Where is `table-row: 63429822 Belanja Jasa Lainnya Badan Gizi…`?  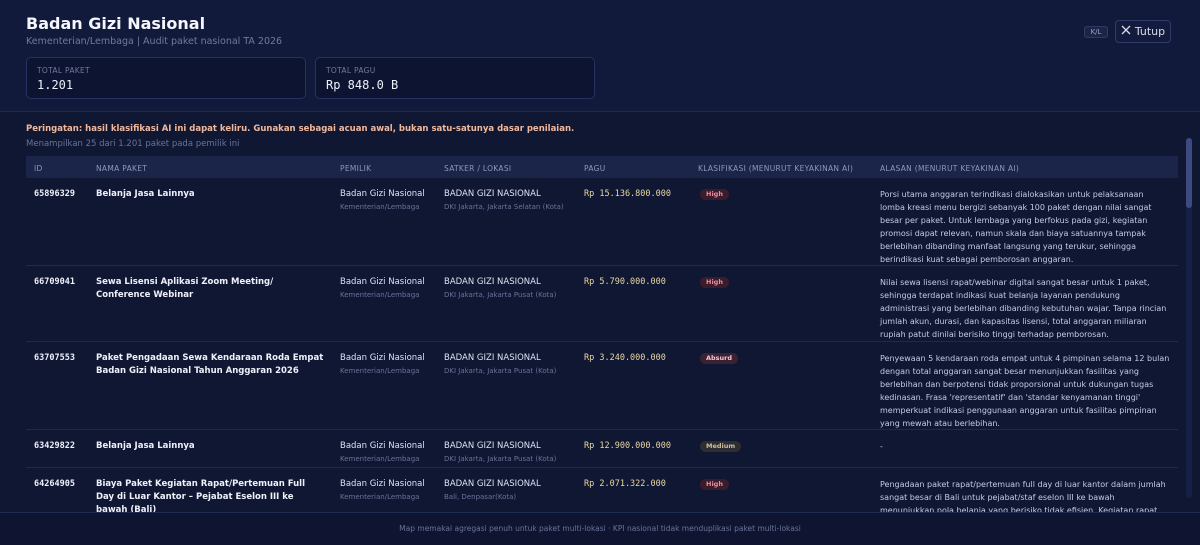 table-row: 63429822 Belanja Jasa Lainnya Badan Gizi… is located at coordinates (602, 449).